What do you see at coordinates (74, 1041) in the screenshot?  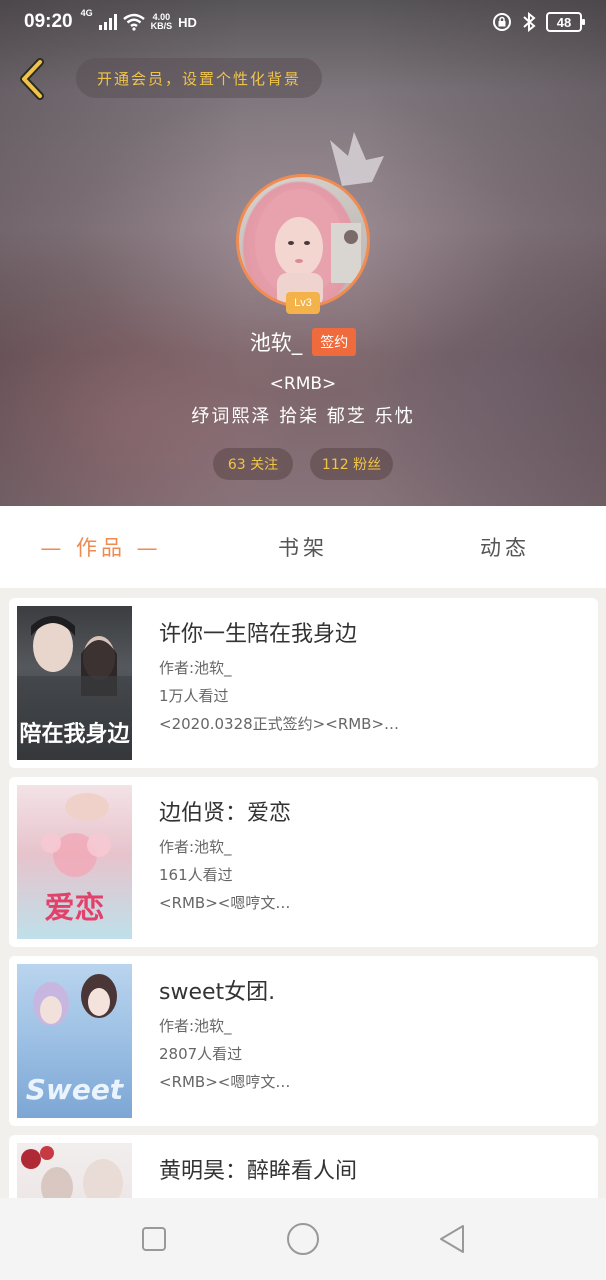 I see `book-cover: Sweet` at bounding box center [74, 1041].